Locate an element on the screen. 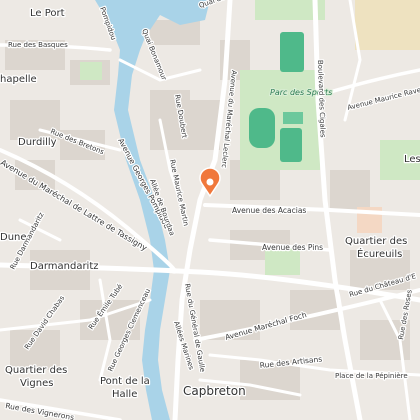  label-quartier-vignes-1: Quartier des is located at coordinates (36, 370).